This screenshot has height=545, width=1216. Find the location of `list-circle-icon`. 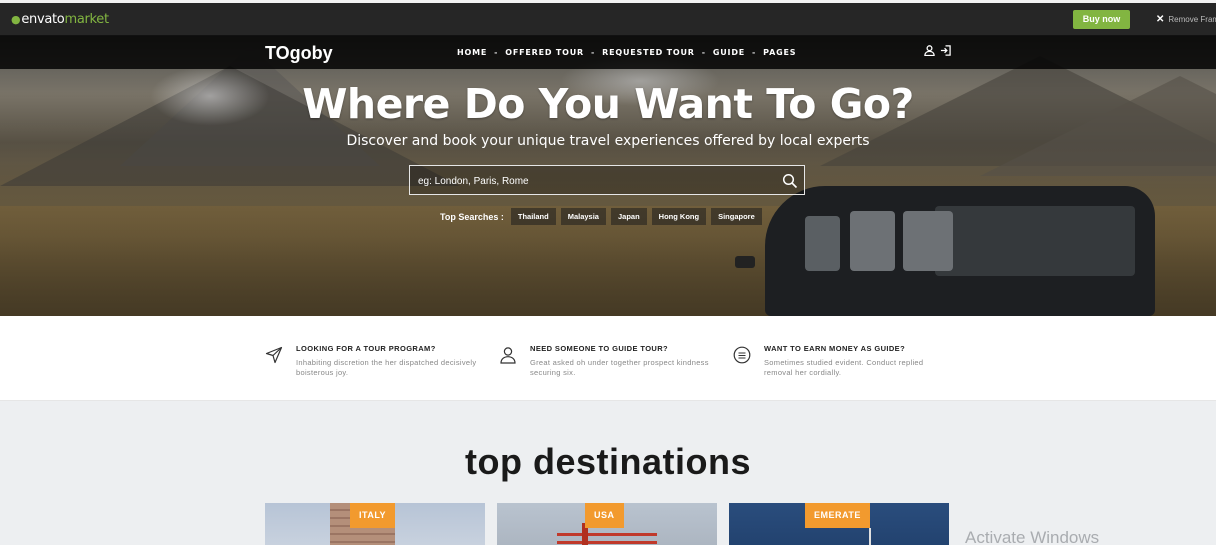

list-circle-icon is located at coordinates (742, 355).